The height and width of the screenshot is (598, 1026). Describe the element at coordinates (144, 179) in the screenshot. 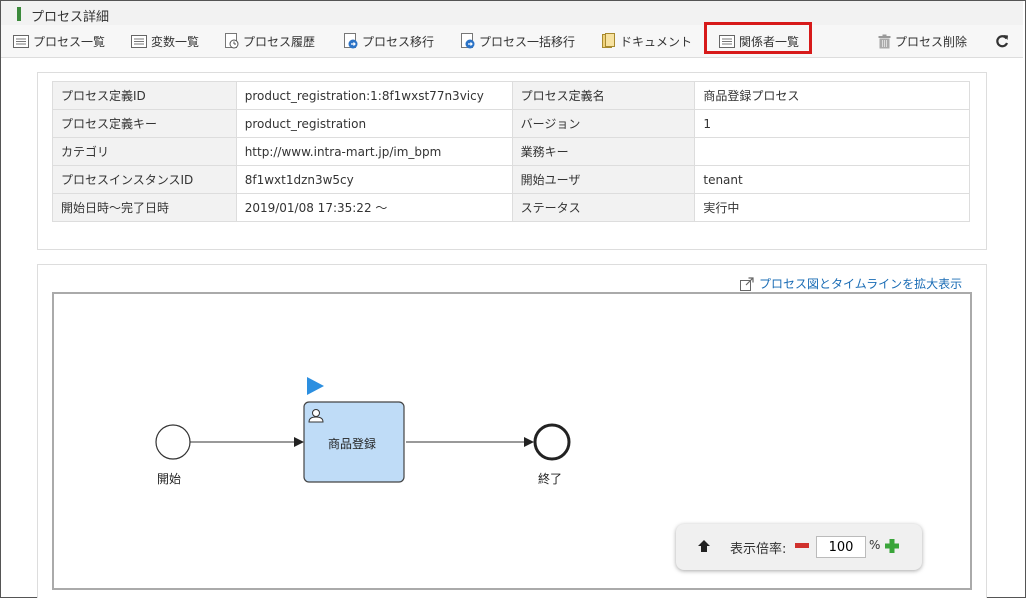

I see `table-key: プロセスインスタンスID` at that location.